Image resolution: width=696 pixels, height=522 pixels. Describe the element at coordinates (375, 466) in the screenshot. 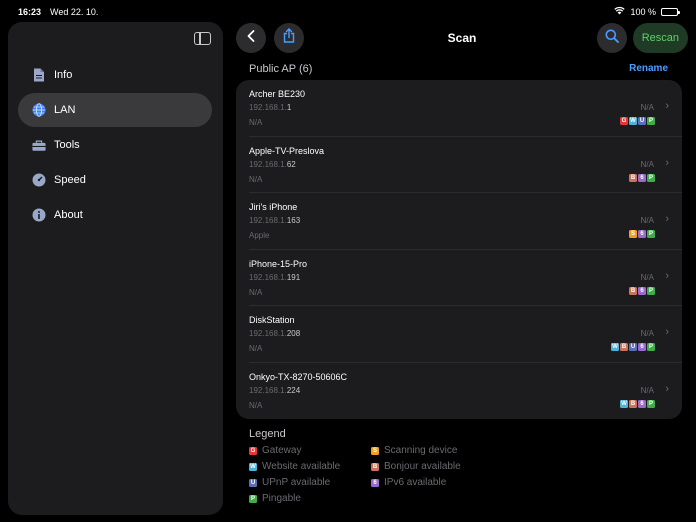

I see `legend-badge: B` at that location.